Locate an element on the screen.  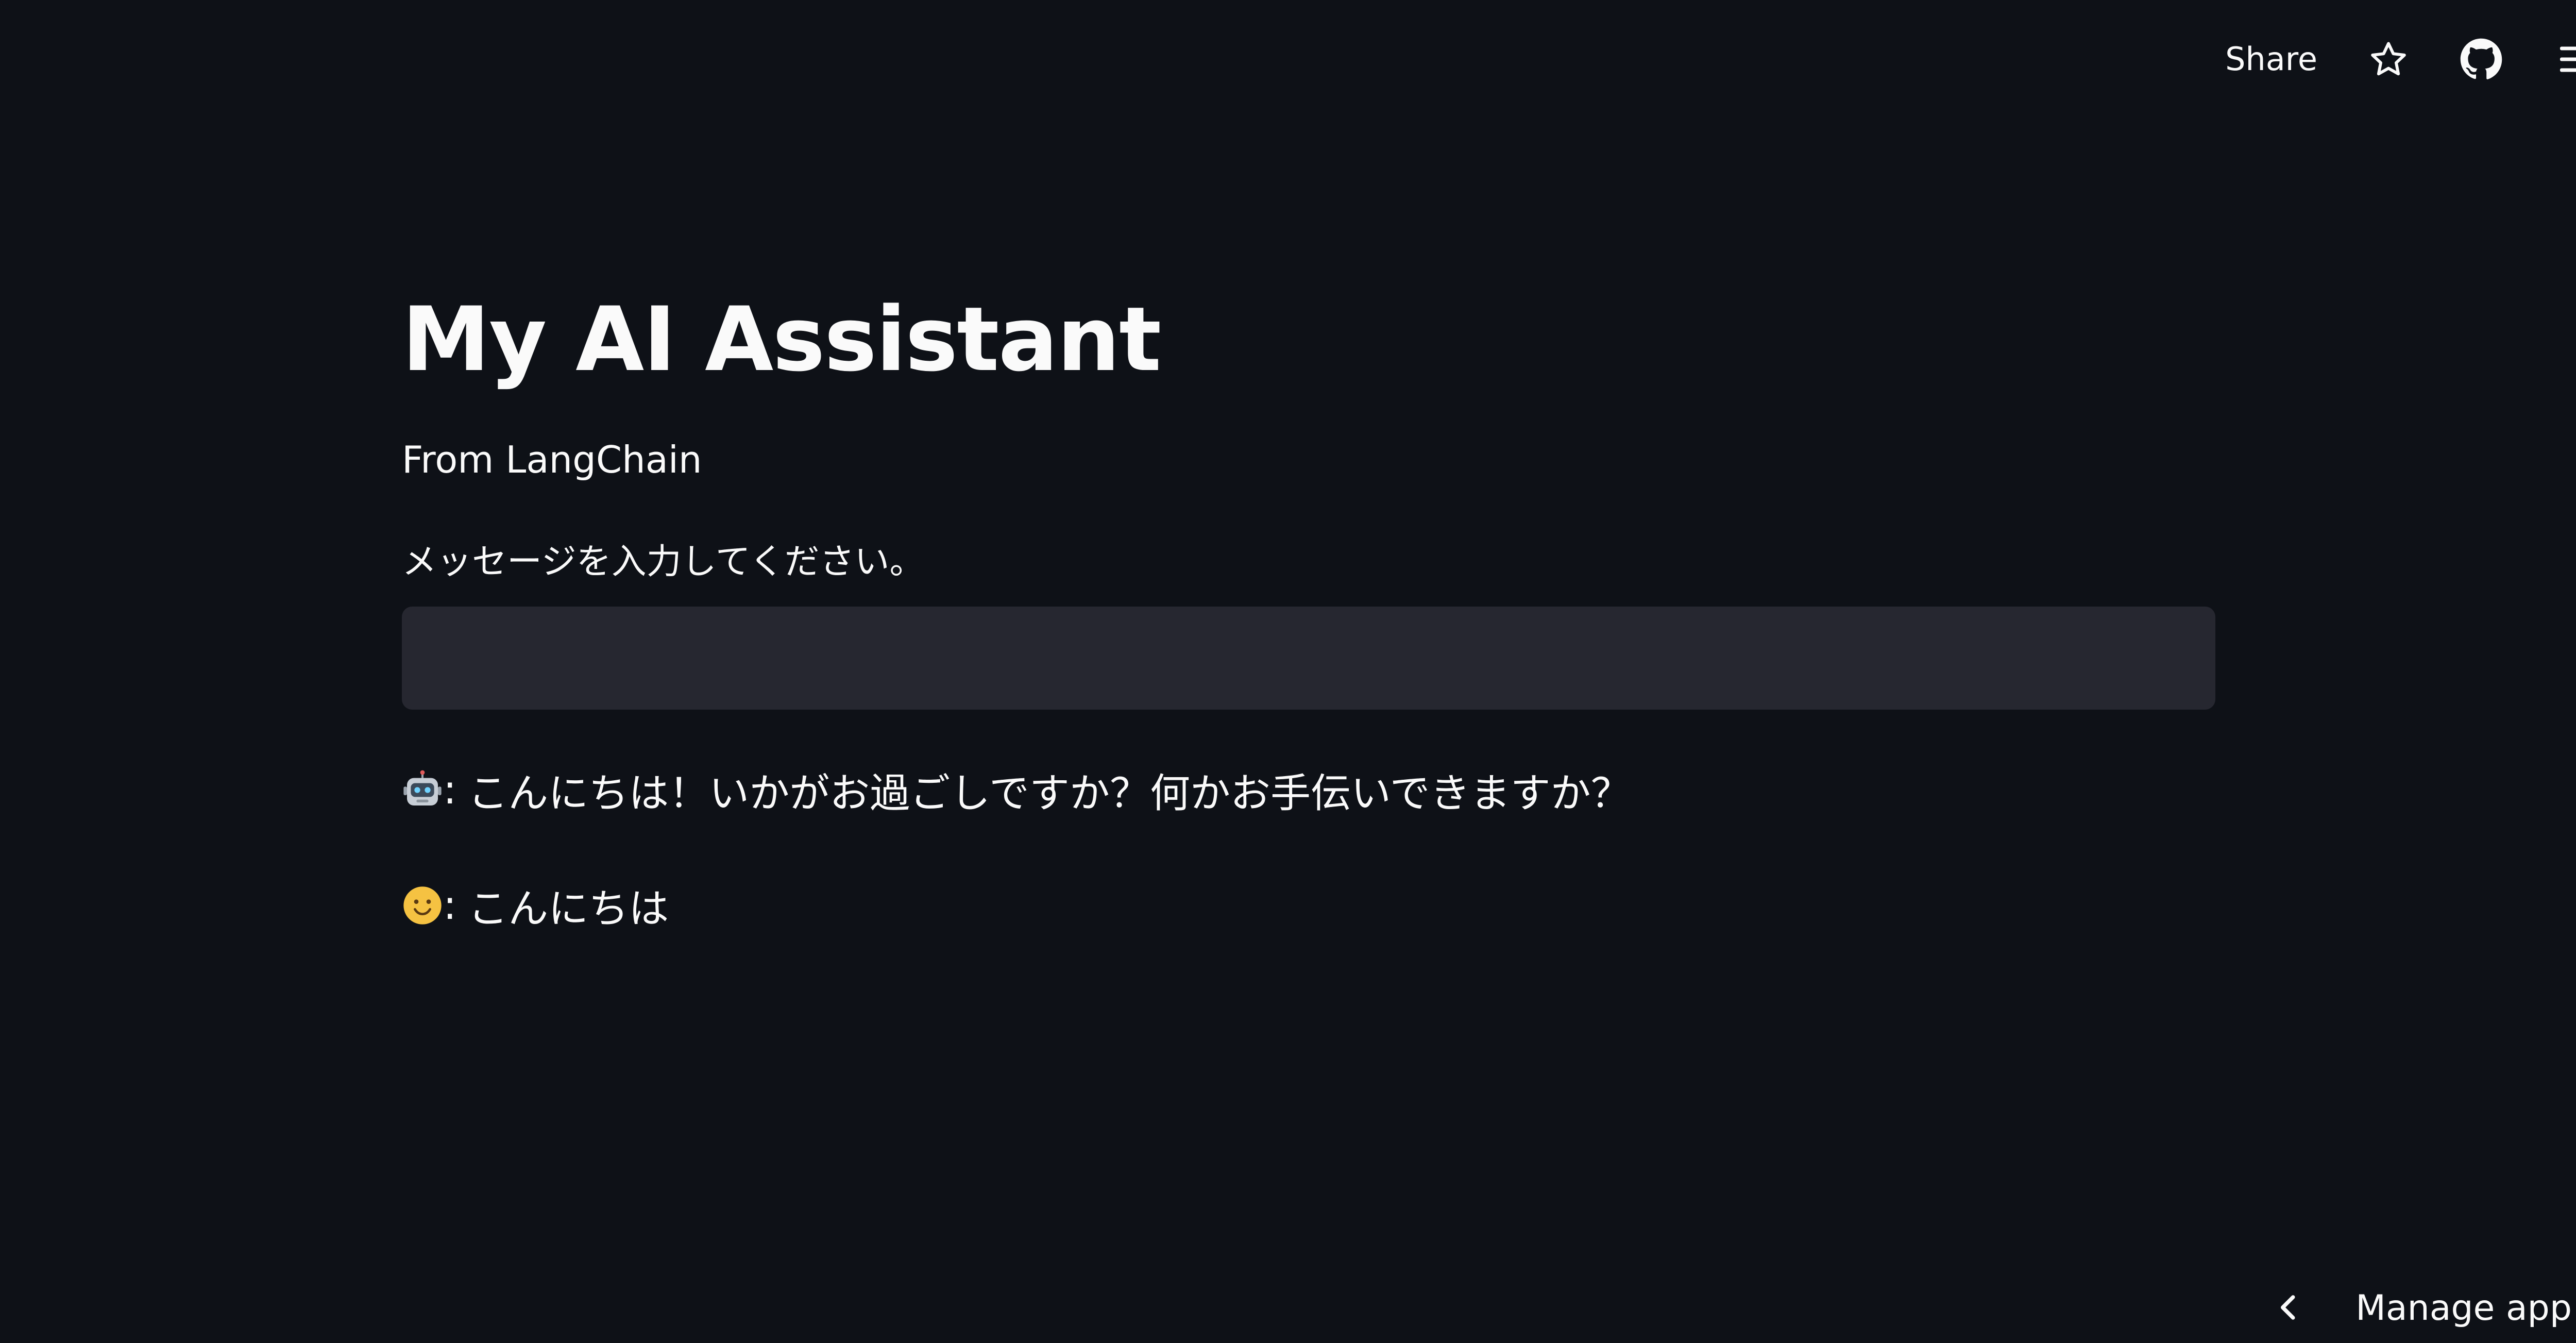
star-icon is located at coordinates (2388, 59).